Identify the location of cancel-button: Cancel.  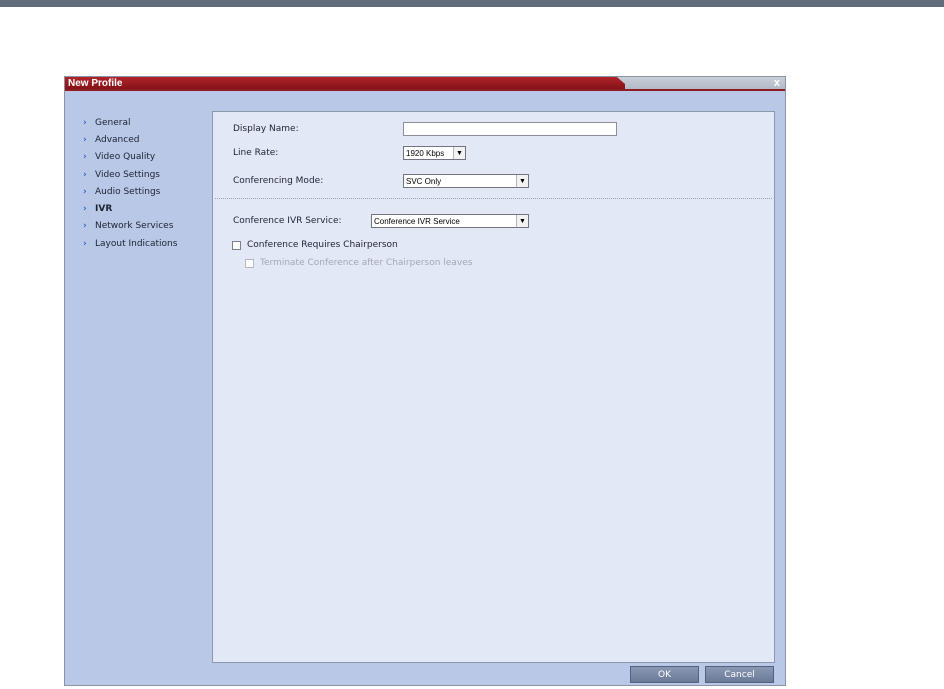
(739, 674).